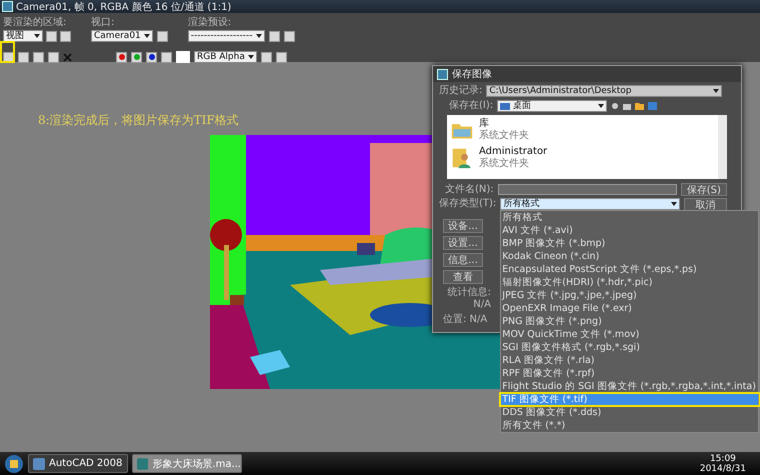  What do you see at coordinates (210, 23) in the screenshot?
I see `preset-label: 渲染预设:` at bounding box center [210, 23].